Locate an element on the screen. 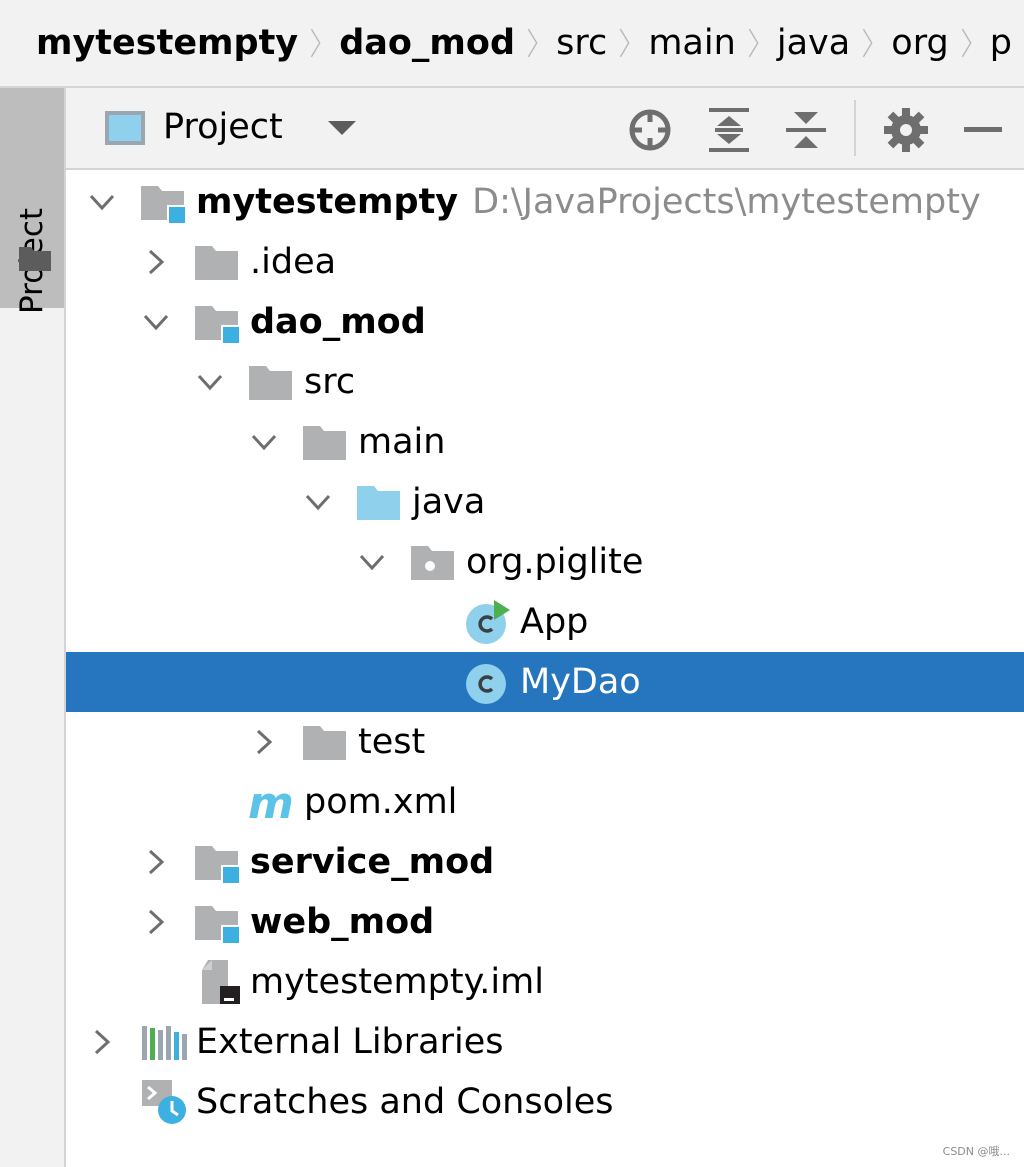  minimize-icon is located at coordinates (984, 130).